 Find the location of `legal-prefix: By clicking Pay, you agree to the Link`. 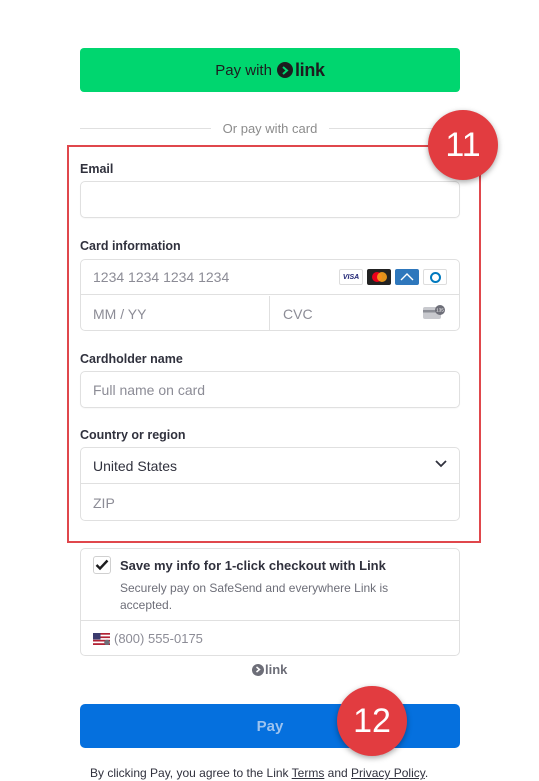

legal-prefix: By clicking Pay, you agree to the Link is located at coordinates (191, 773).